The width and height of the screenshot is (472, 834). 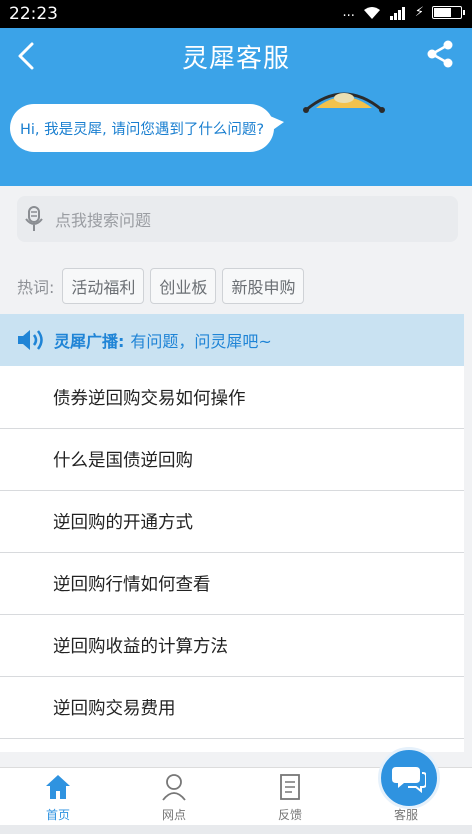 What do you see at coordinates (290, 787) in the screenshot?
I see `document-icon` at bounding box center [290, 787].